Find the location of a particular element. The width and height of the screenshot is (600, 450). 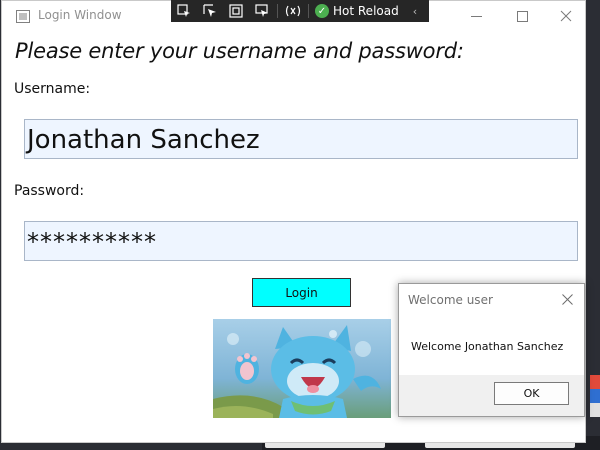

background-window-edge is located at coordinates (595, 396).